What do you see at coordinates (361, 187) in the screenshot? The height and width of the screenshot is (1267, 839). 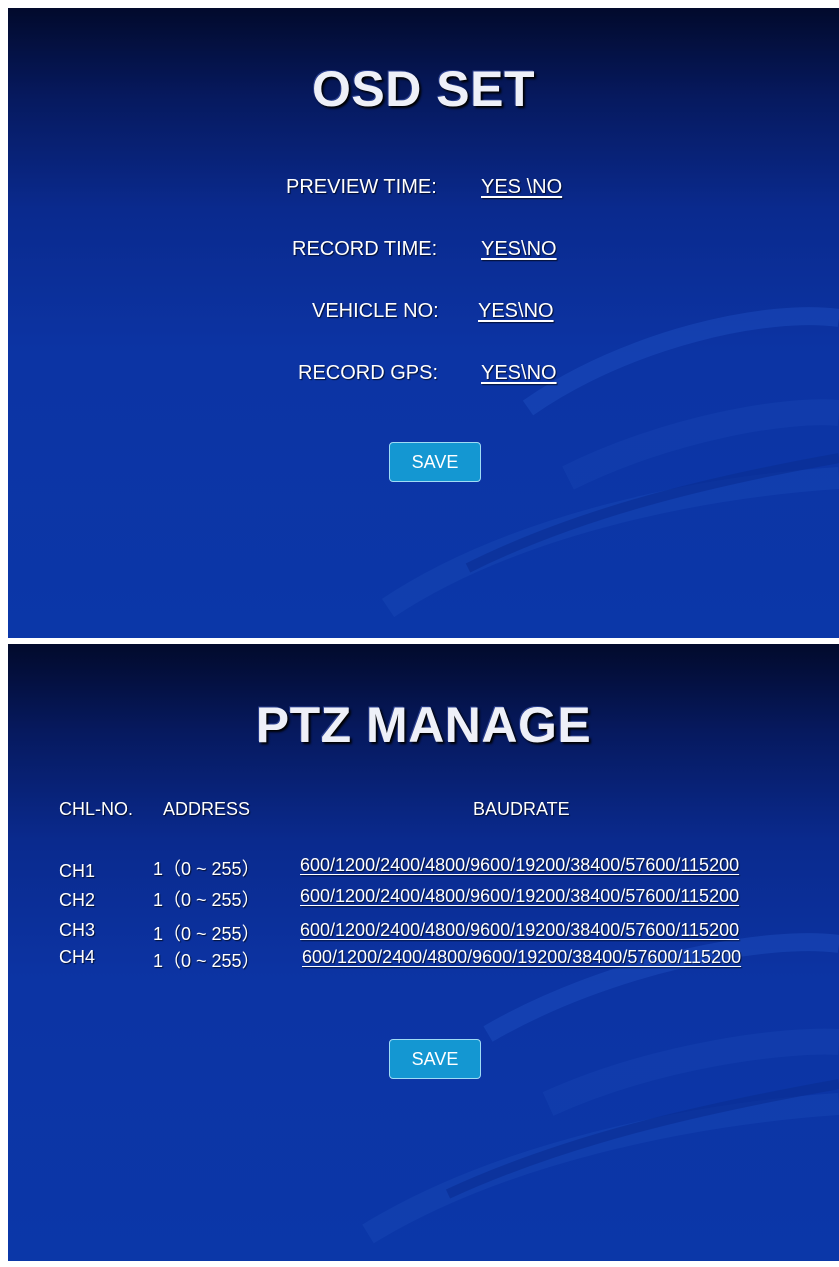 I see `preview-time-label: PREVIEW TIME:` at bounding box center [361, 187].